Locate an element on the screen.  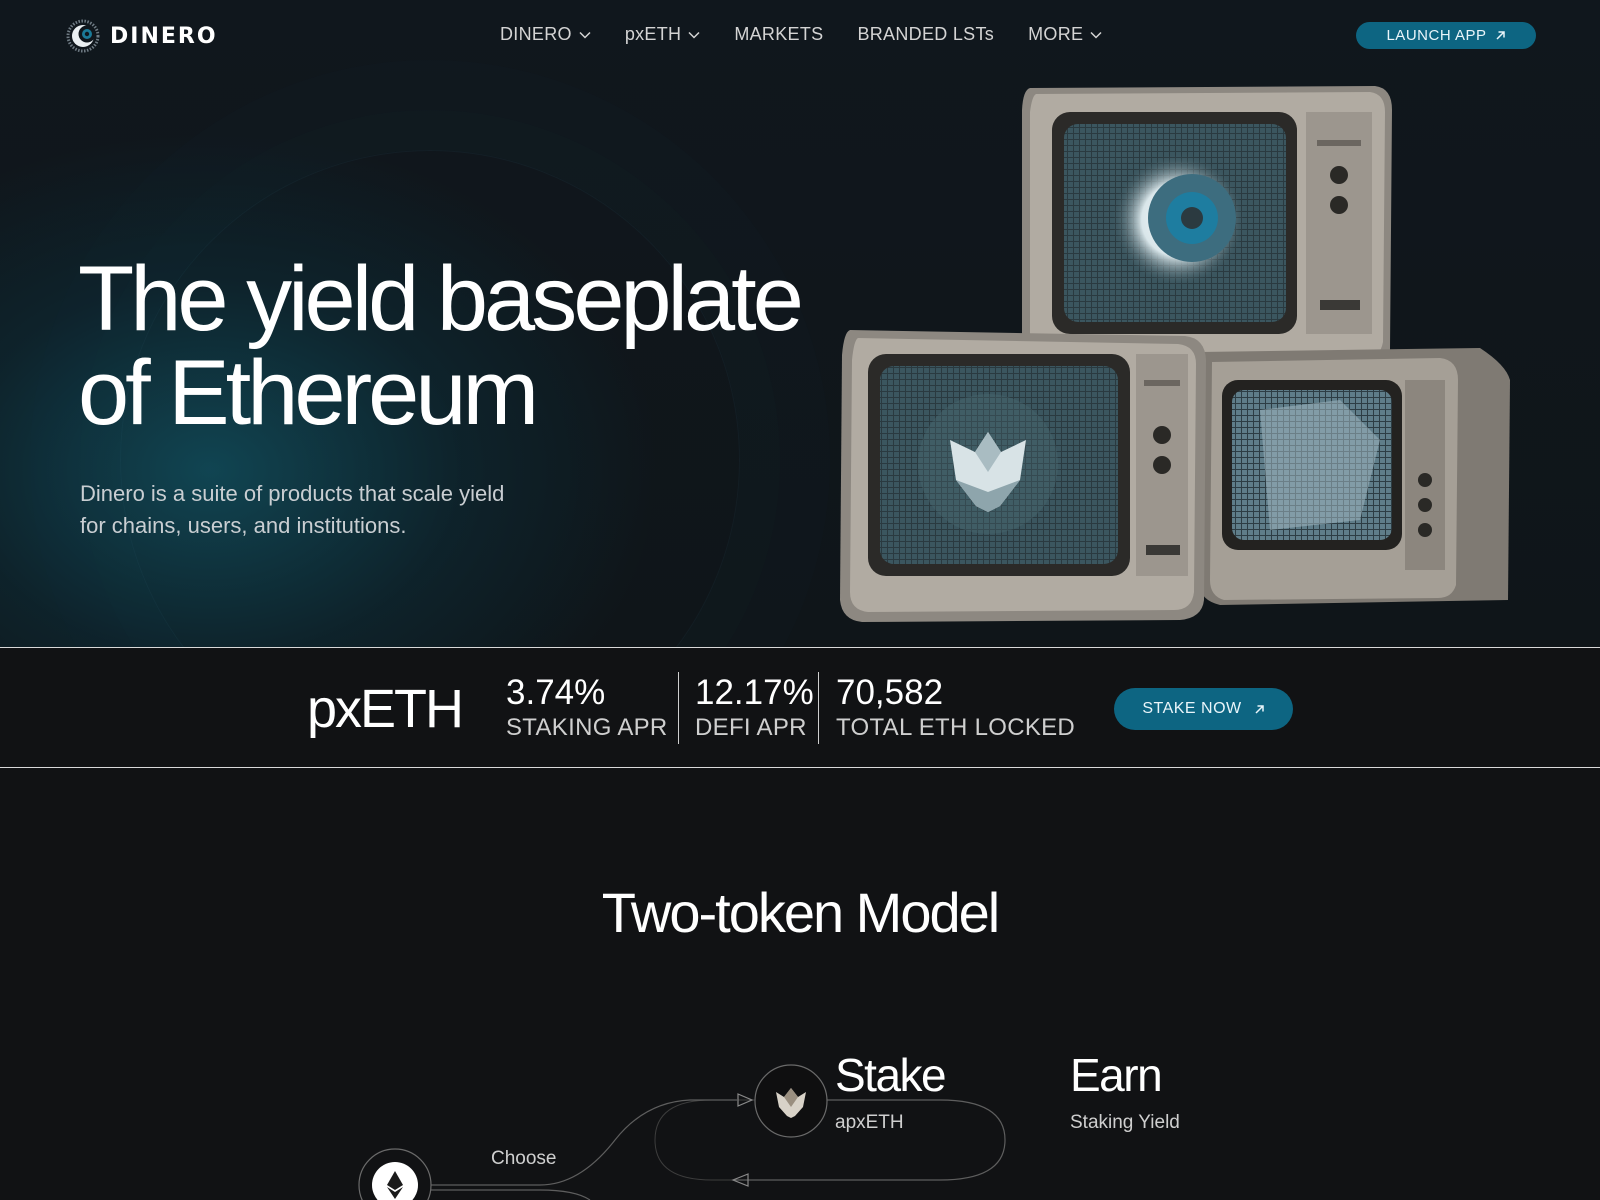
headline-line-2: of Ethereum is located at coordinates (308, 393).